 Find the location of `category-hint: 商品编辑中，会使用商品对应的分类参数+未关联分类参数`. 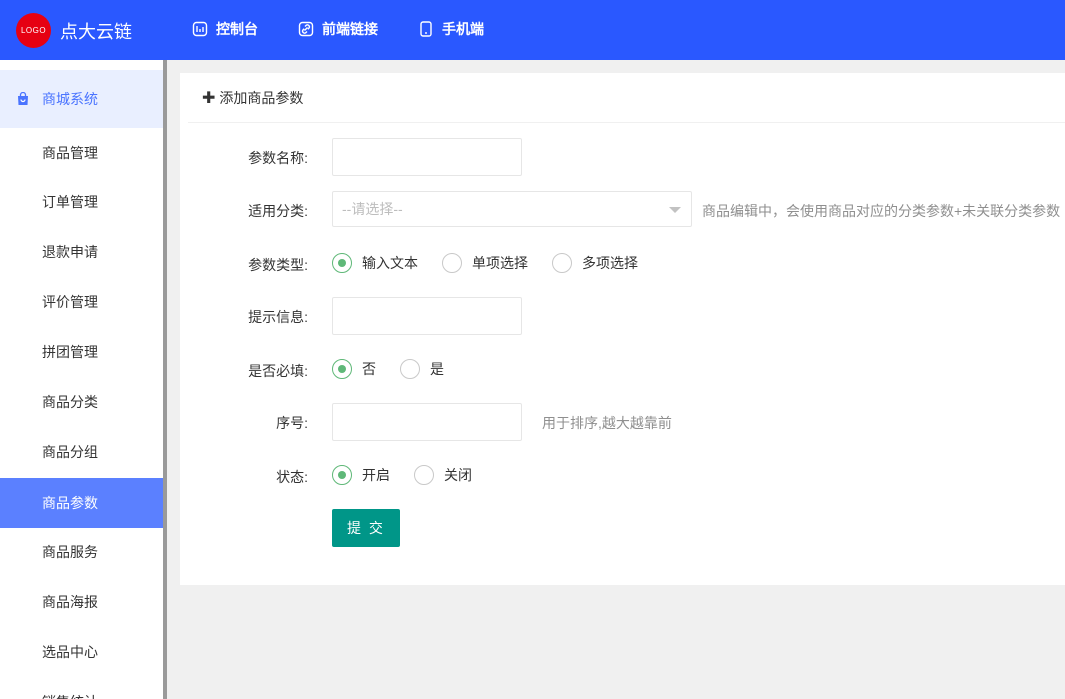

category-hint: 商品编辑中，会使用商品对应的分类参数+未关联分类参数 is located at coordinates (881, 211).